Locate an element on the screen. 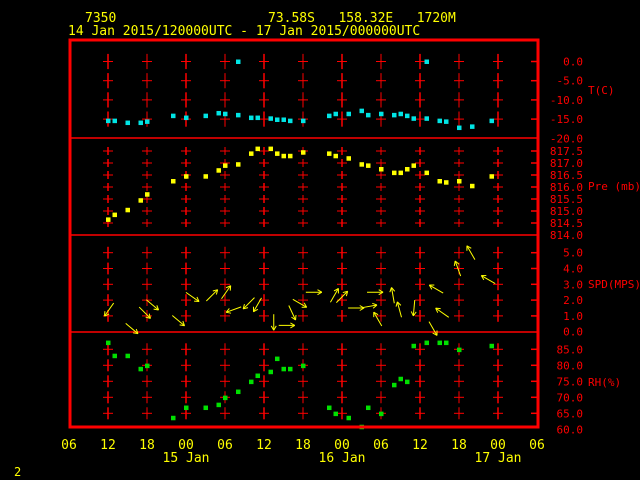 This screenshot has width=640, height=480. y-tick-label: -15.0 is located at coordinates (566, 119).